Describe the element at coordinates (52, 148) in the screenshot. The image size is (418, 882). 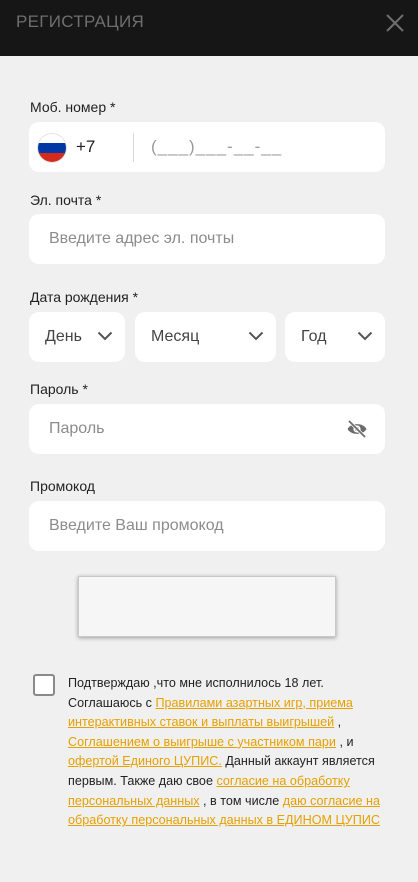
I see `russia-flag-icon` at that location.